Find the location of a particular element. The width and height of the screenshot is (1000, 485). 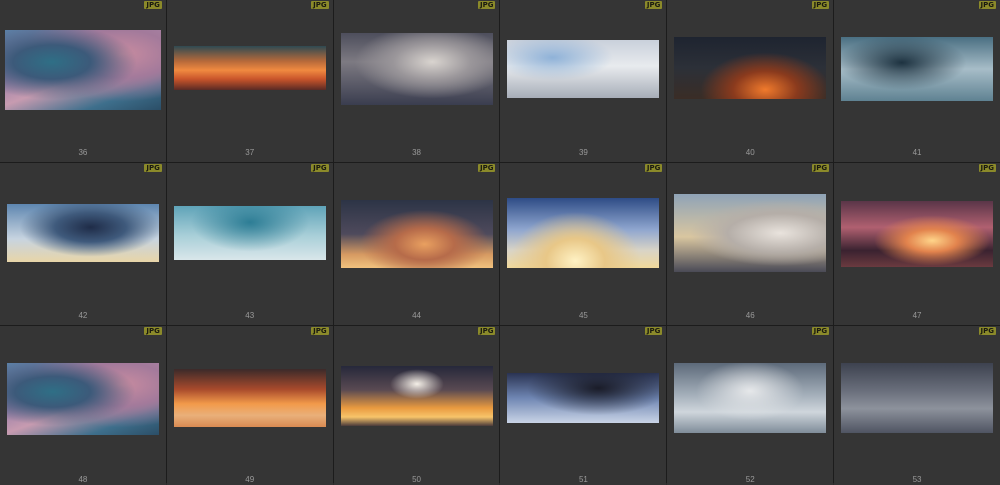

thumbnail-number: 41 is located at coordinates (917, 152).